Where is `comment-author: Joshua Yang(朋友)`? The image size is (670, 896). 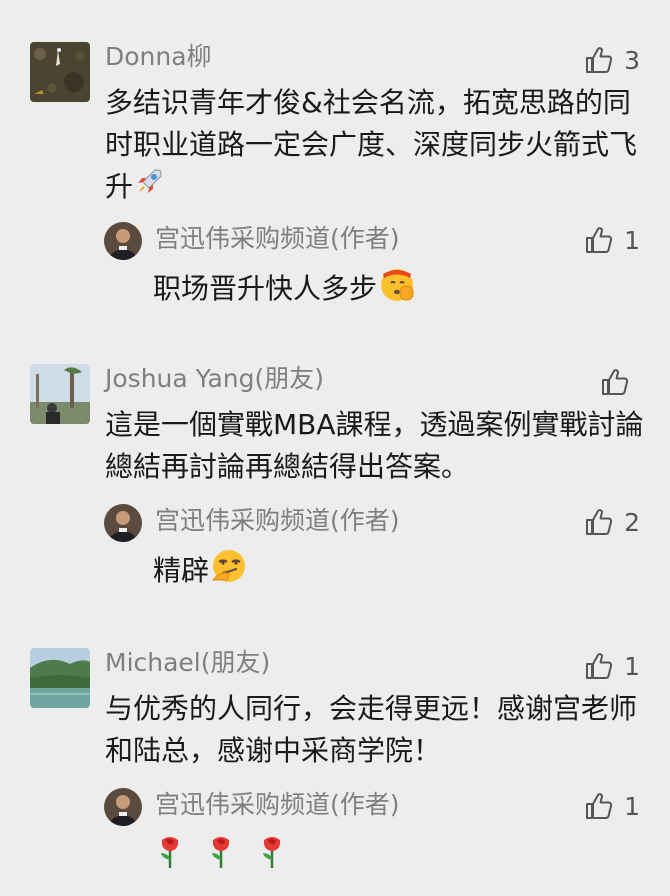
comment-author: Joshua Yang(朋友) is located at coordinates (214, 379).